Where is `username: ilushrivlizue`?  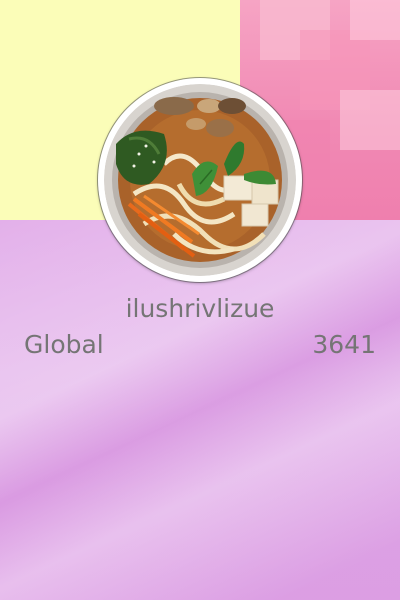 username: ilushrivlizue is located at coordinates (200, 308).